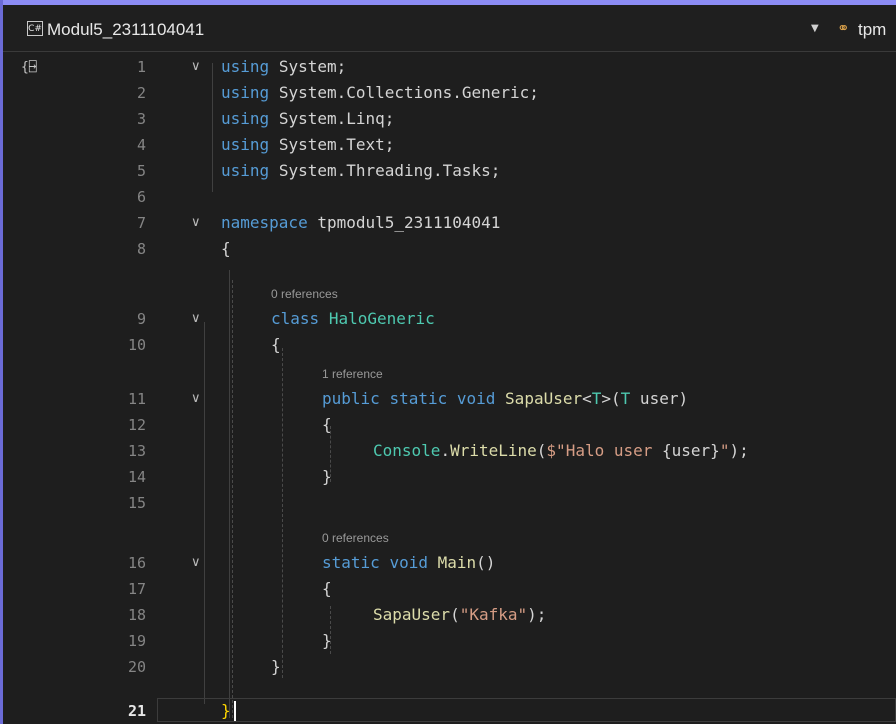 This screenshot has width=896, height=724. Describe the element at coordinates (353, 318) in the screenshot. I see `code-text: class HaloGeneric` at that location.